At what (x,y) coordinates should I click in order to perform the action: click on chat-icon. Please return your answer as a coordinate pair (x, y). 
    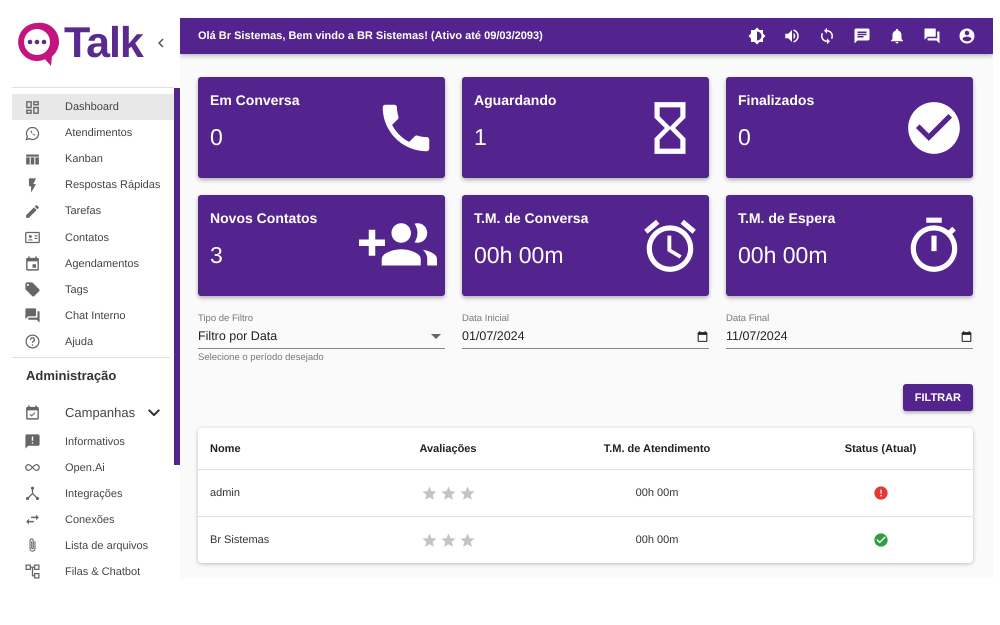
    Looking at the image, I should click on (862, 36).